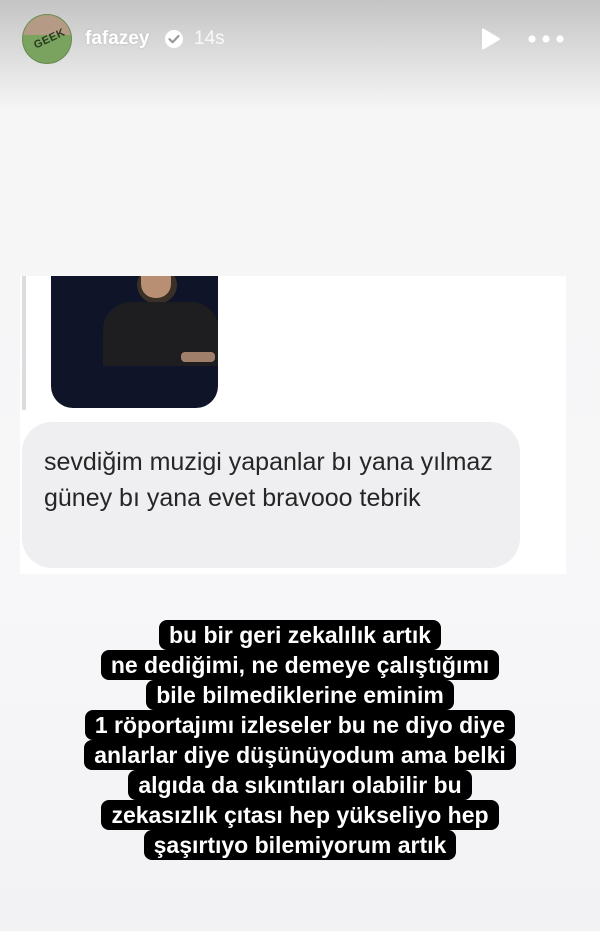 Image resolution: width=600 pixels, height=931 pixels. Describe the element at coordinates (24, 343) in the screenshot. I see `reply-quote-bar` at that location.